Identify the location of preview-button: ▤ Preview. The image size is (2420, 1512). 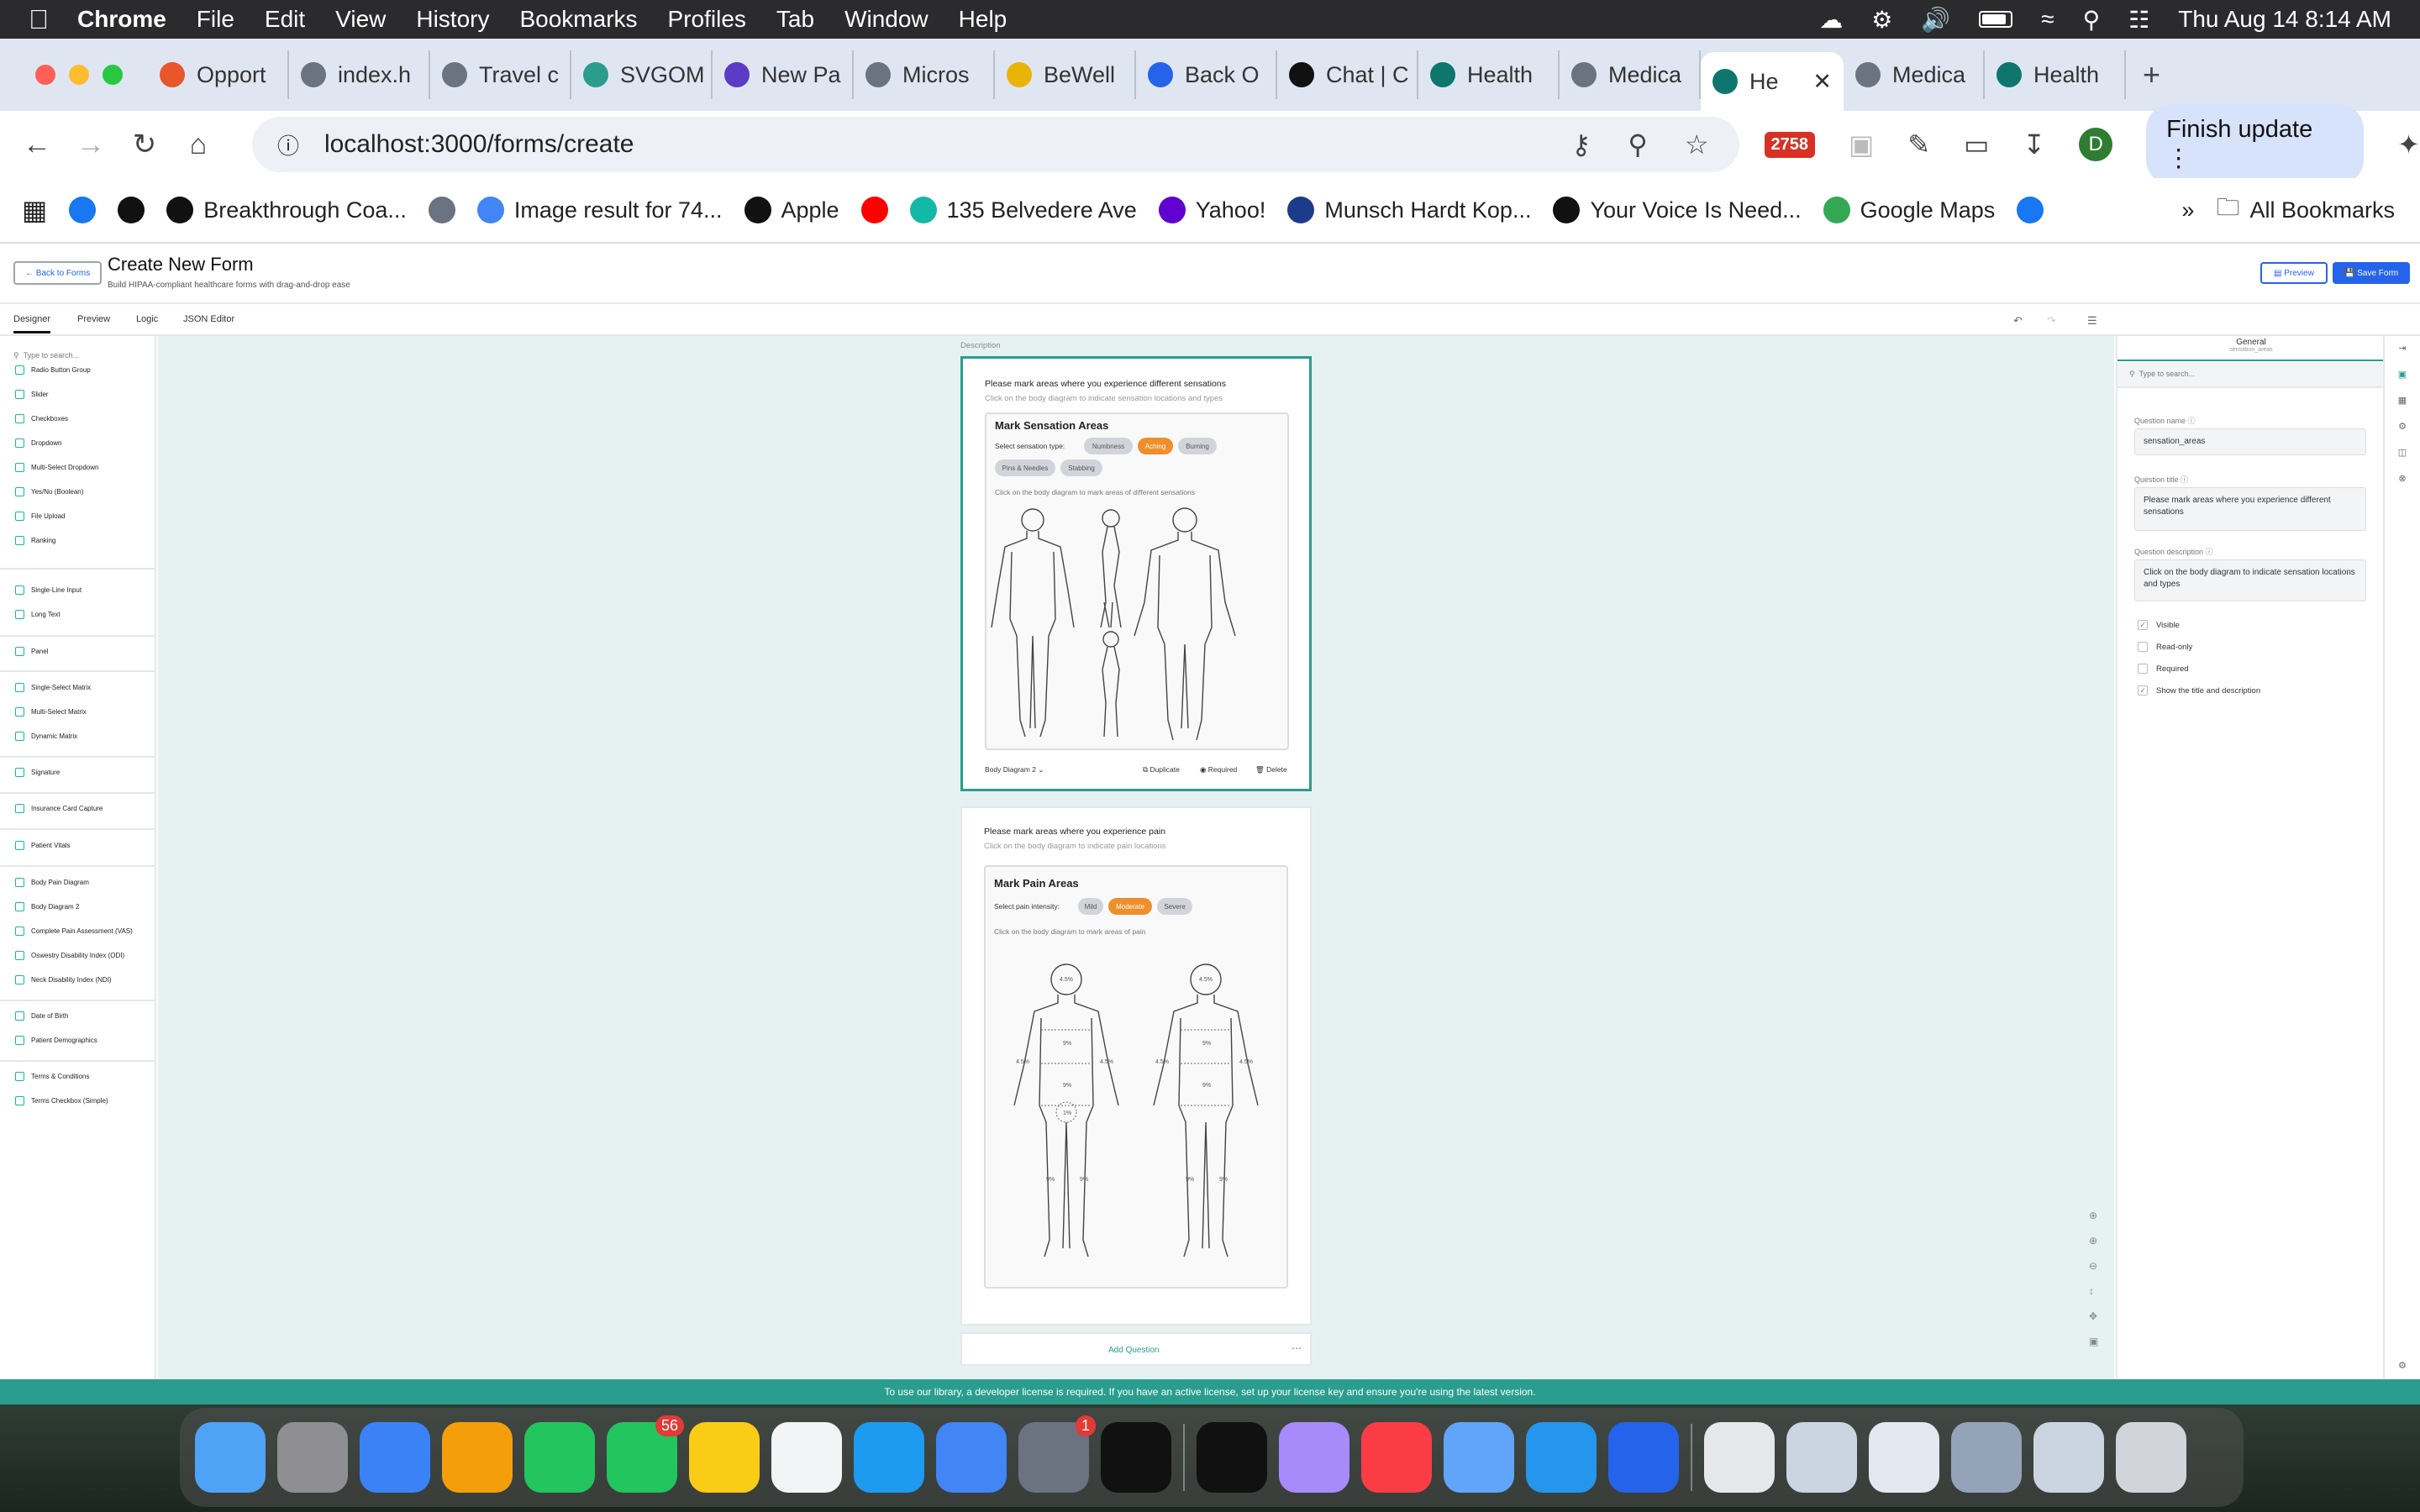
(2294, 273).